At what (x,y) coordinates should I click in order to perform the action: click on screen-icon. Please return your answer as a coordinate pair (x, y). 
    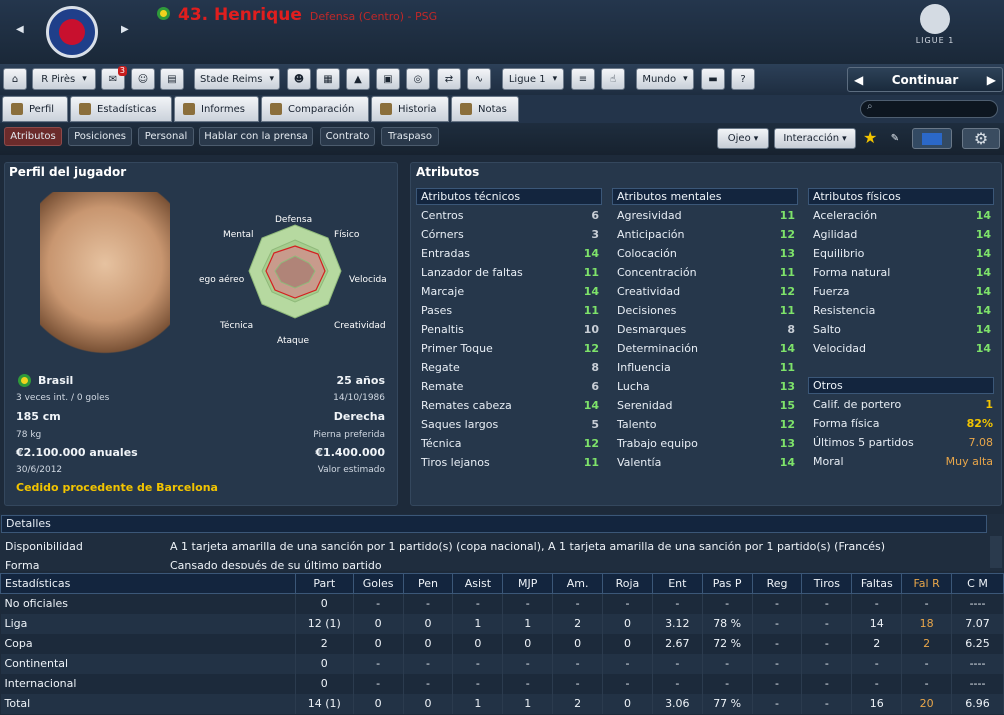
    Looking at the image, I should click on (932, 138).